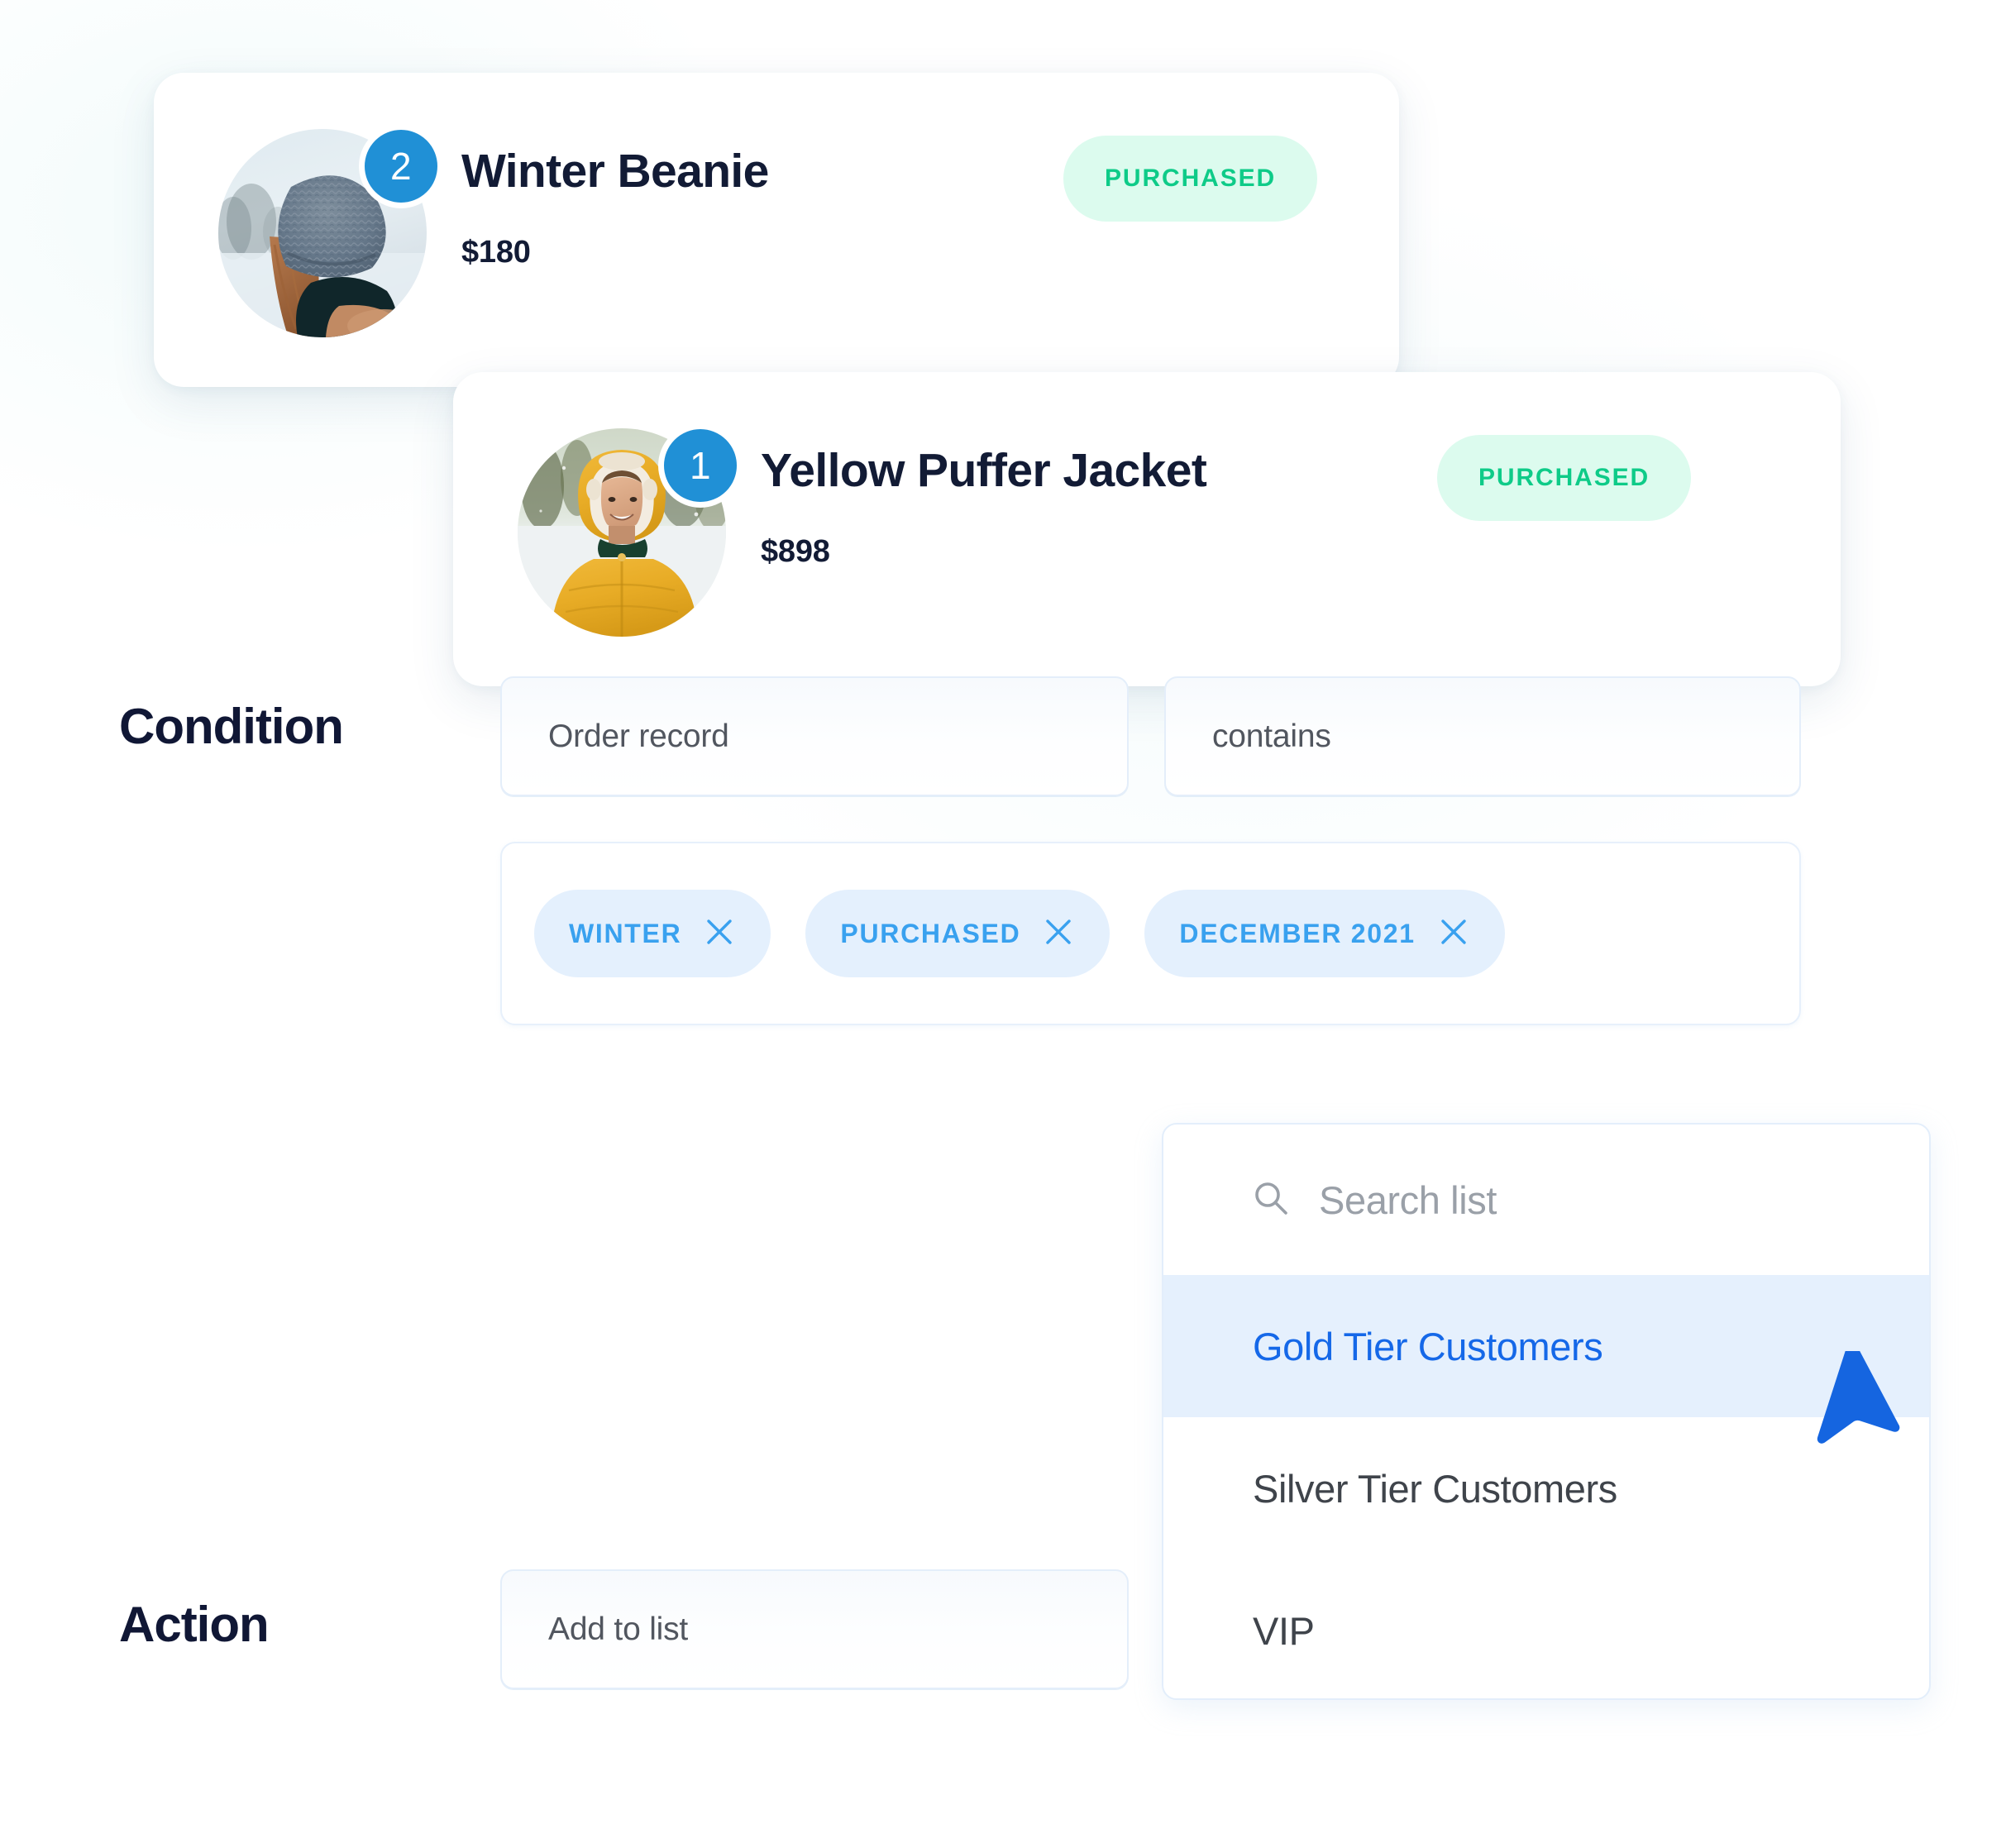 This screenshot has width=2006, height=1848. What do you see at coordinates (496, 252) in the screenshot?
I see `product-price: $180` at bounding box center [496, 252].